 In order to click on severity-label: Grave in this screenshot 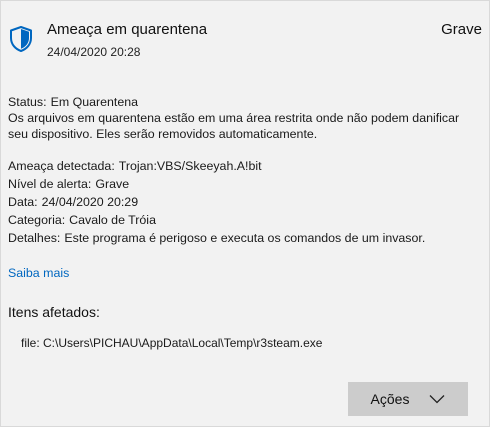, I will do `click(461, 29)`.